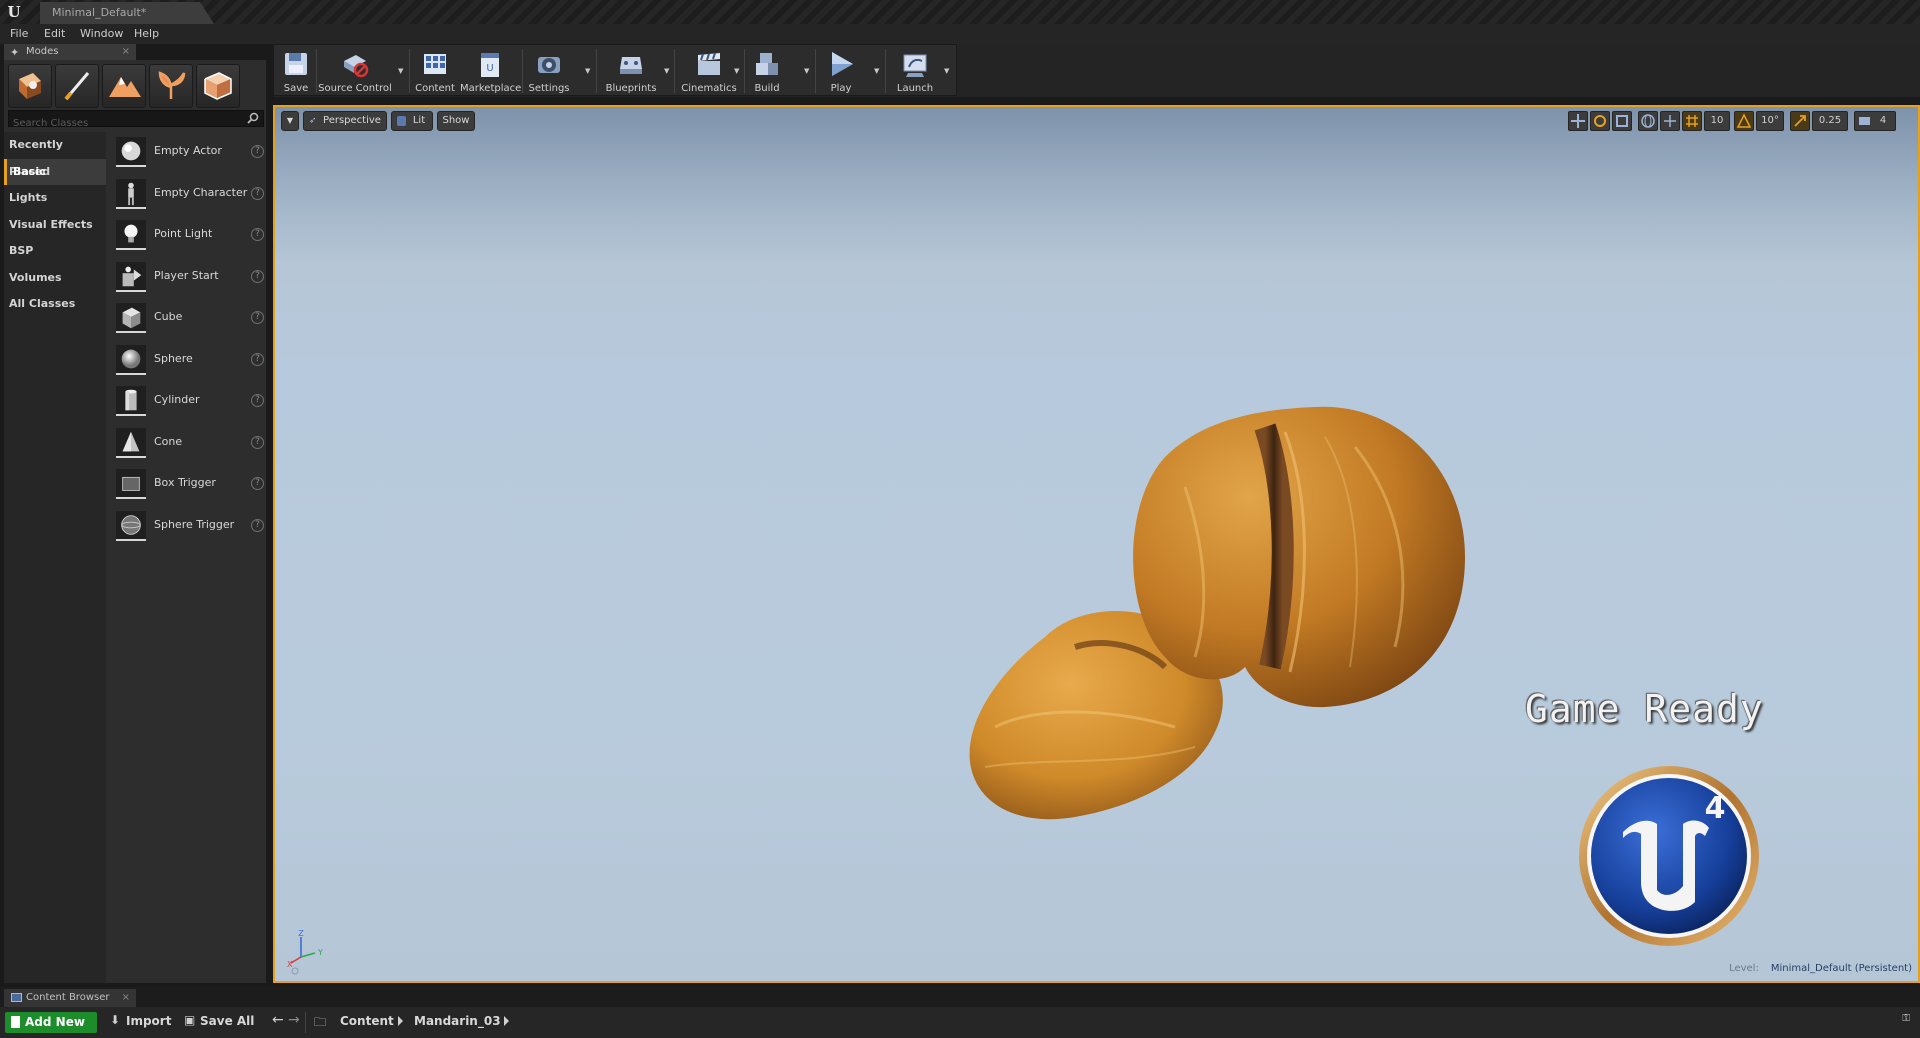 Image resolution: width=1920 pixels, height=1038 pixels. Describe the element at coordinates (457, 1021) in the screenshot. I see `breadcrumb-mandarin-03: Mandarin_03` at that location.